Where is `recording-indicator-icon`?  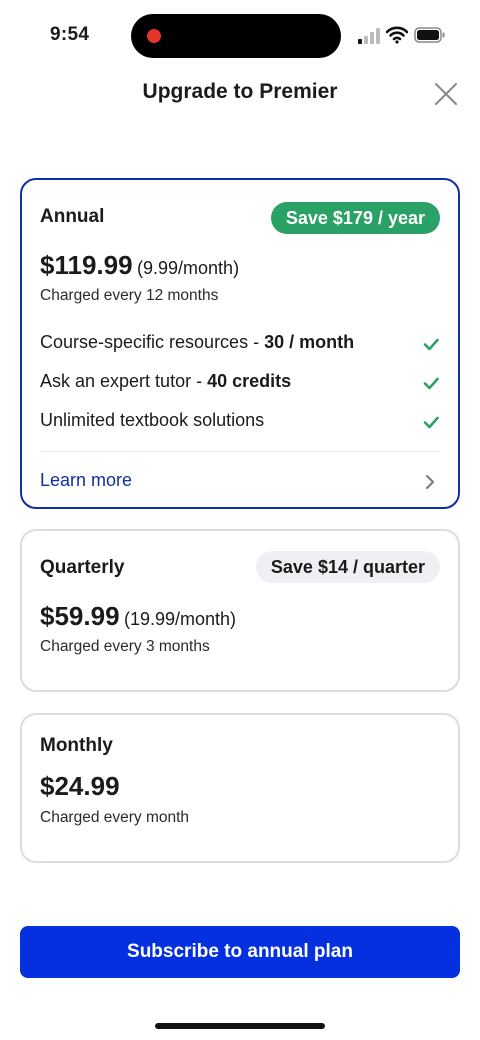
recording-indicator-icon is located at coordinates (154, 36).